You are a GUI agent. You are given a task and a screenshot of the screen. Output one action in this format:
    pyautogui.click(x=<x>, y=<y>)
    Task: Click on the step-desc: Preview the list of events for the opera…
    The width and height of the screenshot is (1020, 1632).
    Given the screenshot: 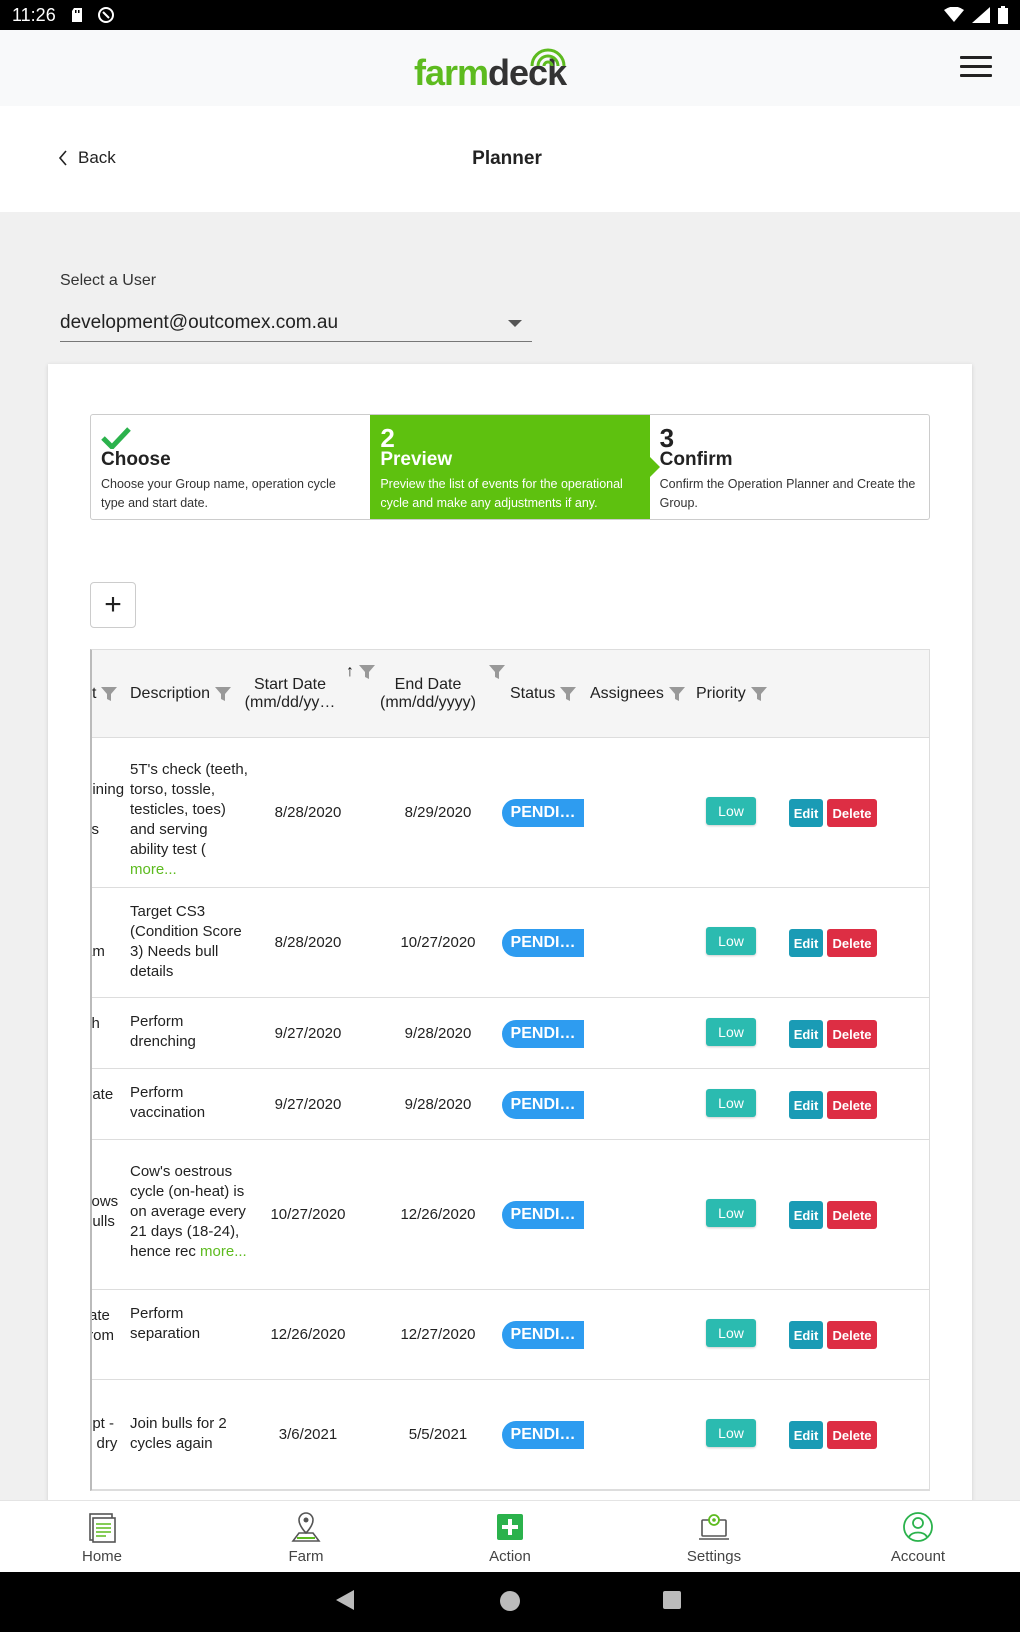 What is the action you would take?
    pyautogui.click(x=501, y=493)
    